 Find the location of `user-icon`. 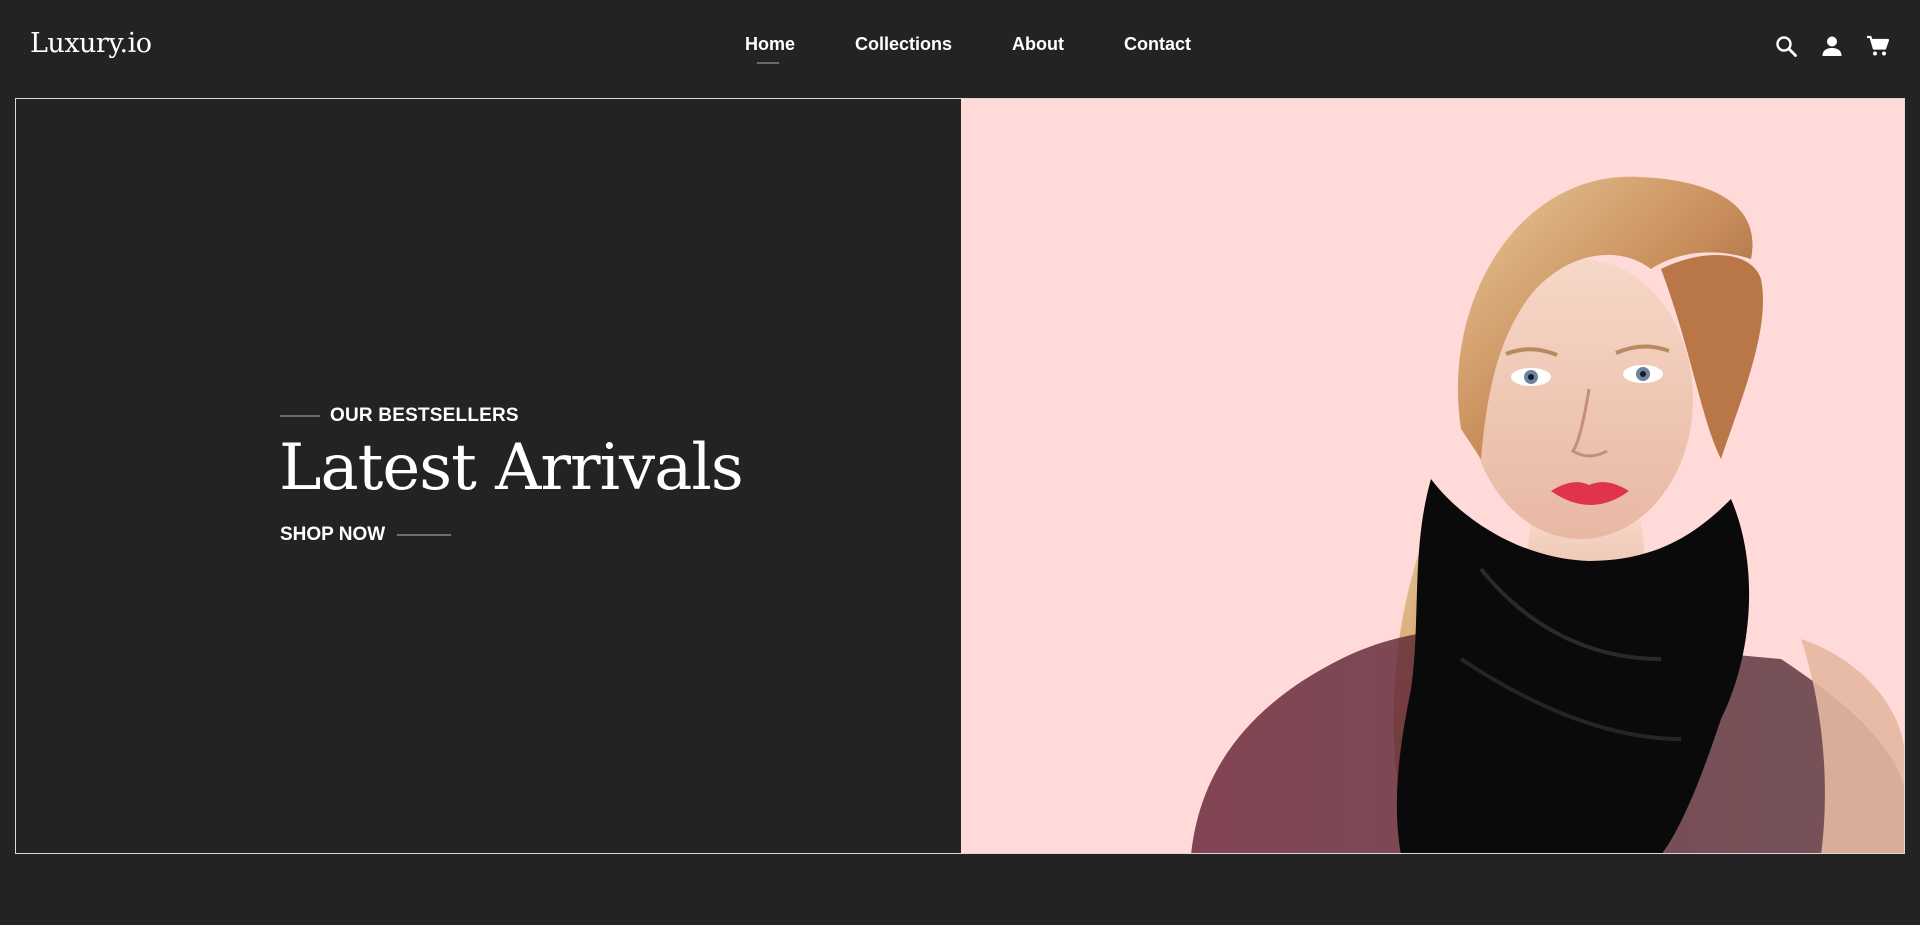

user-icon is located at coordinates (1832, 46).